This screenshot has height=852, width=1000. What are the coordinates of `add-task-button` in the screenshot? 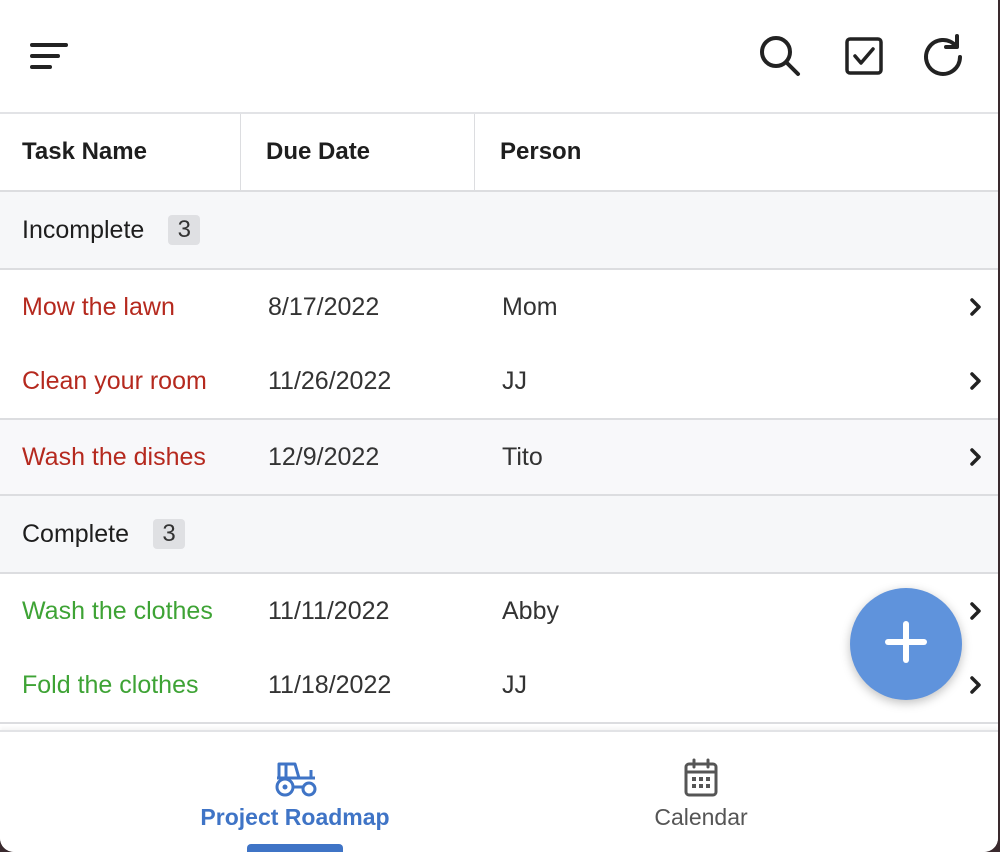 It's located at (906, 644).